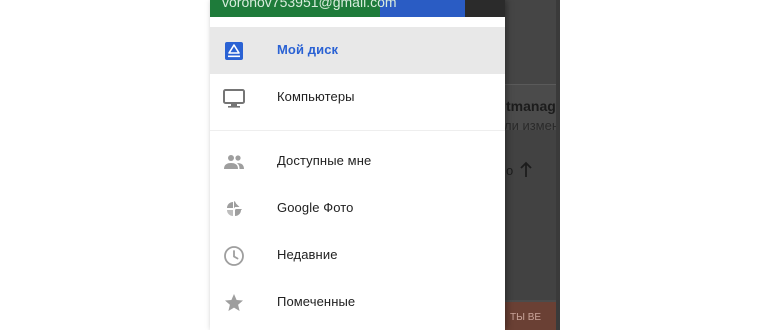  Describe the element at coordinates (357, 50) in the screenshot. I see `nav-item-my-drive: Мой диск` at that location.